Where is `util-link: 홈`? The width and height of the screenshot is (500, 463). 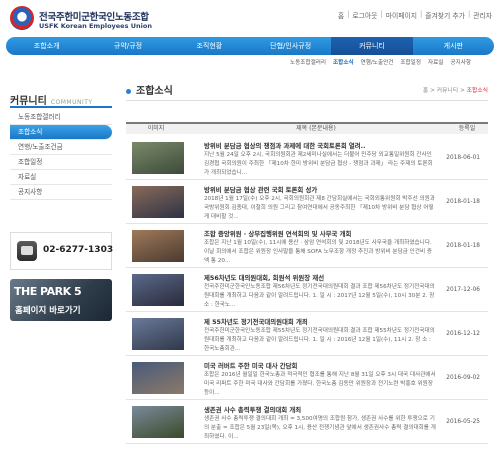 util-link: 홈 is located at coordinates (341, 15).